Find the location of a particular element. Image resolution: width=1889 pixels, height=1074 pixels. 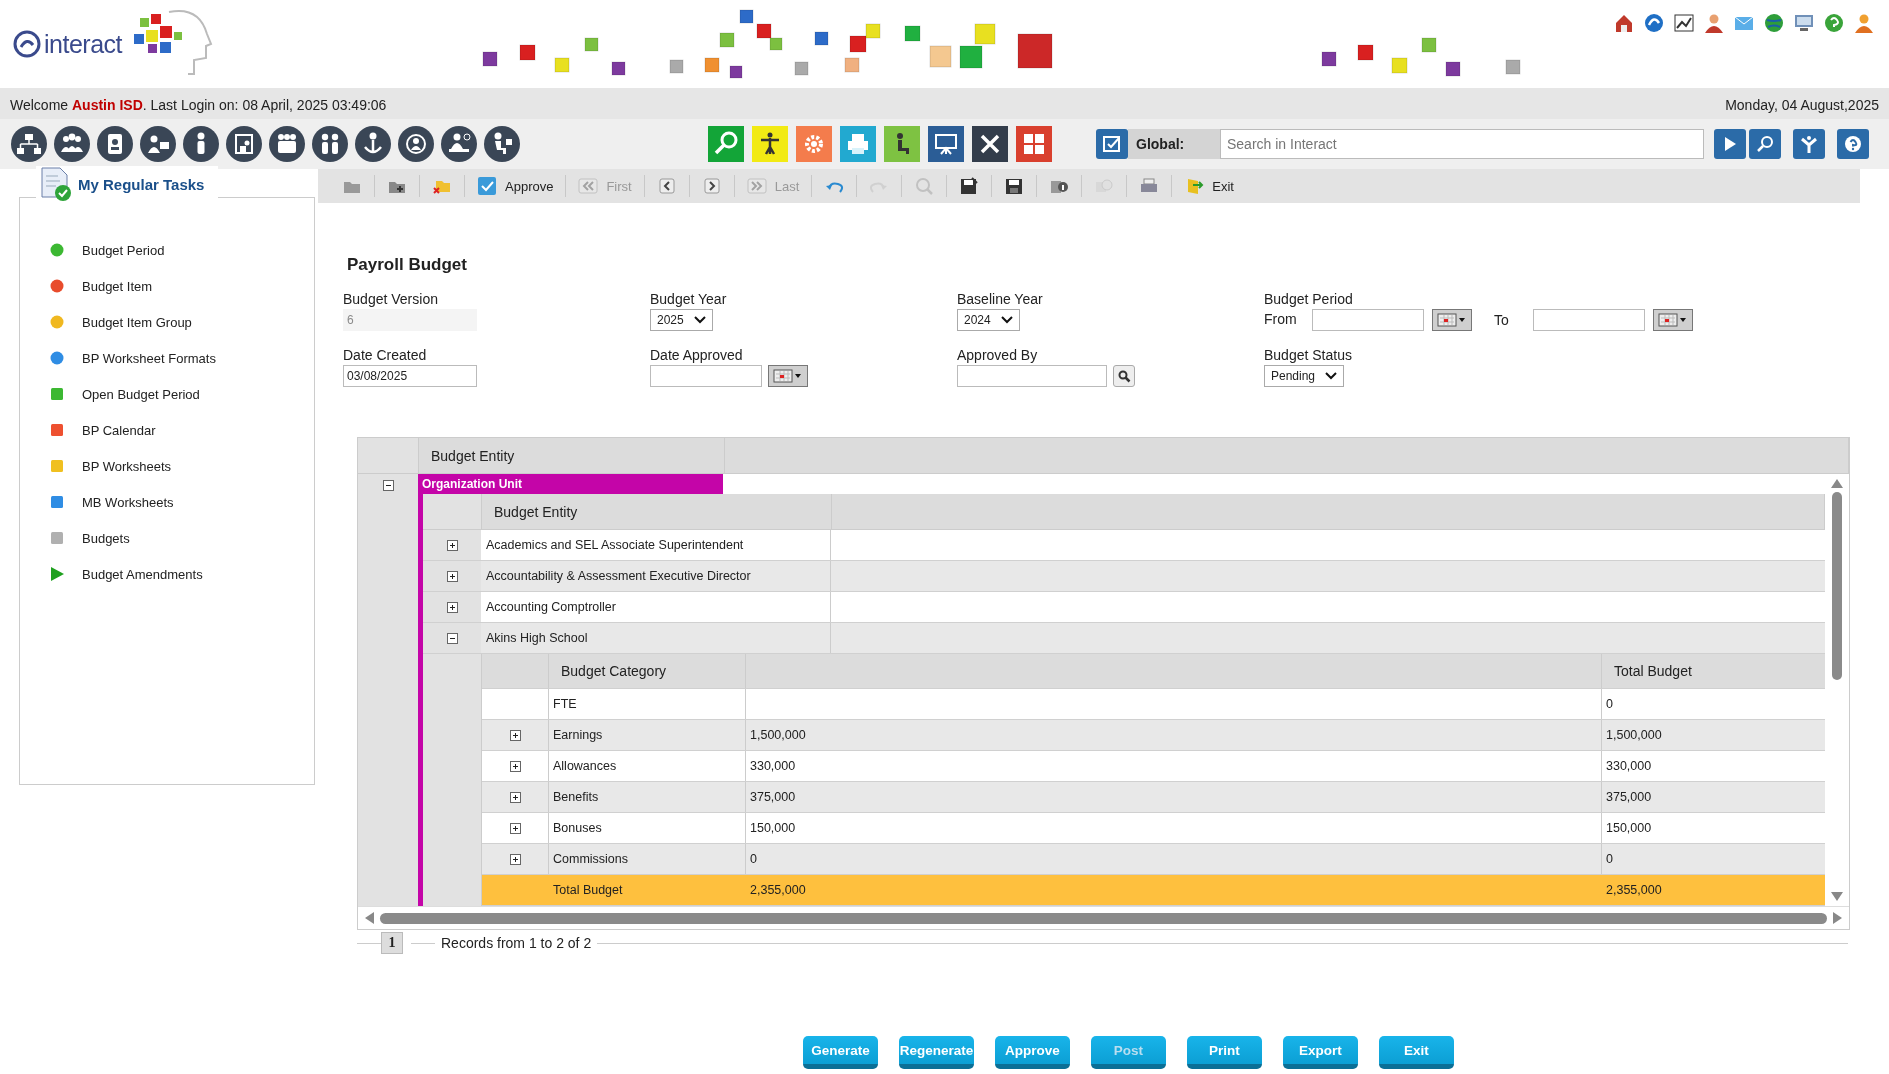

toolbar-button: Exit is located at coordinates (1209, 186).